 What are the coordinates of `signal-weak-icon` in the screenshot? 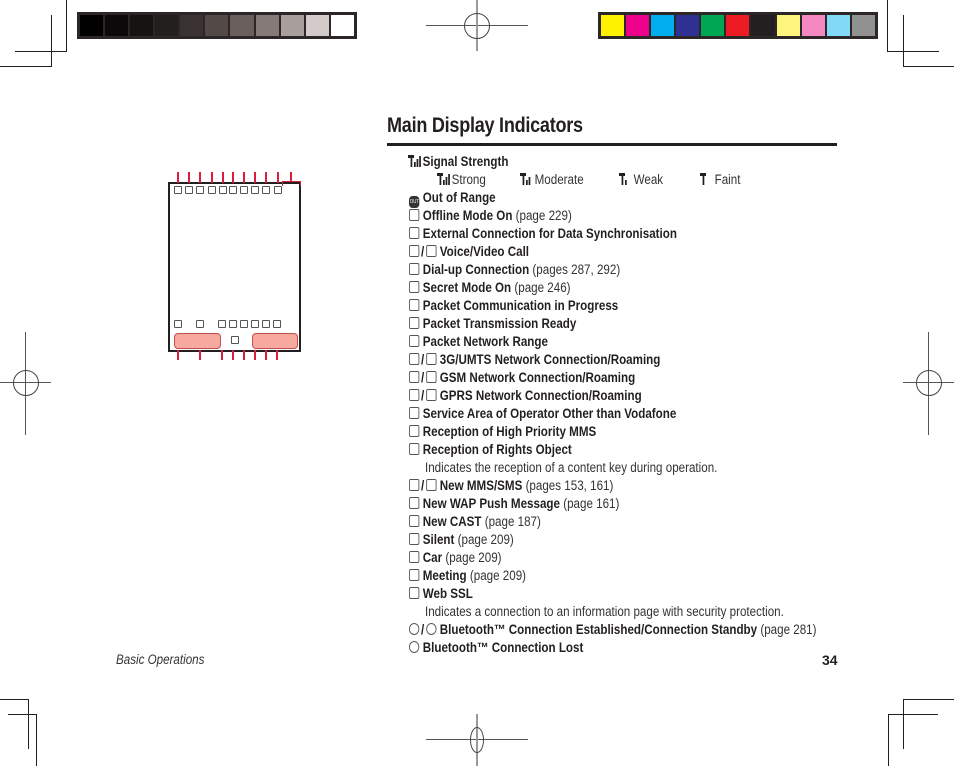 It's located at (625, 179).